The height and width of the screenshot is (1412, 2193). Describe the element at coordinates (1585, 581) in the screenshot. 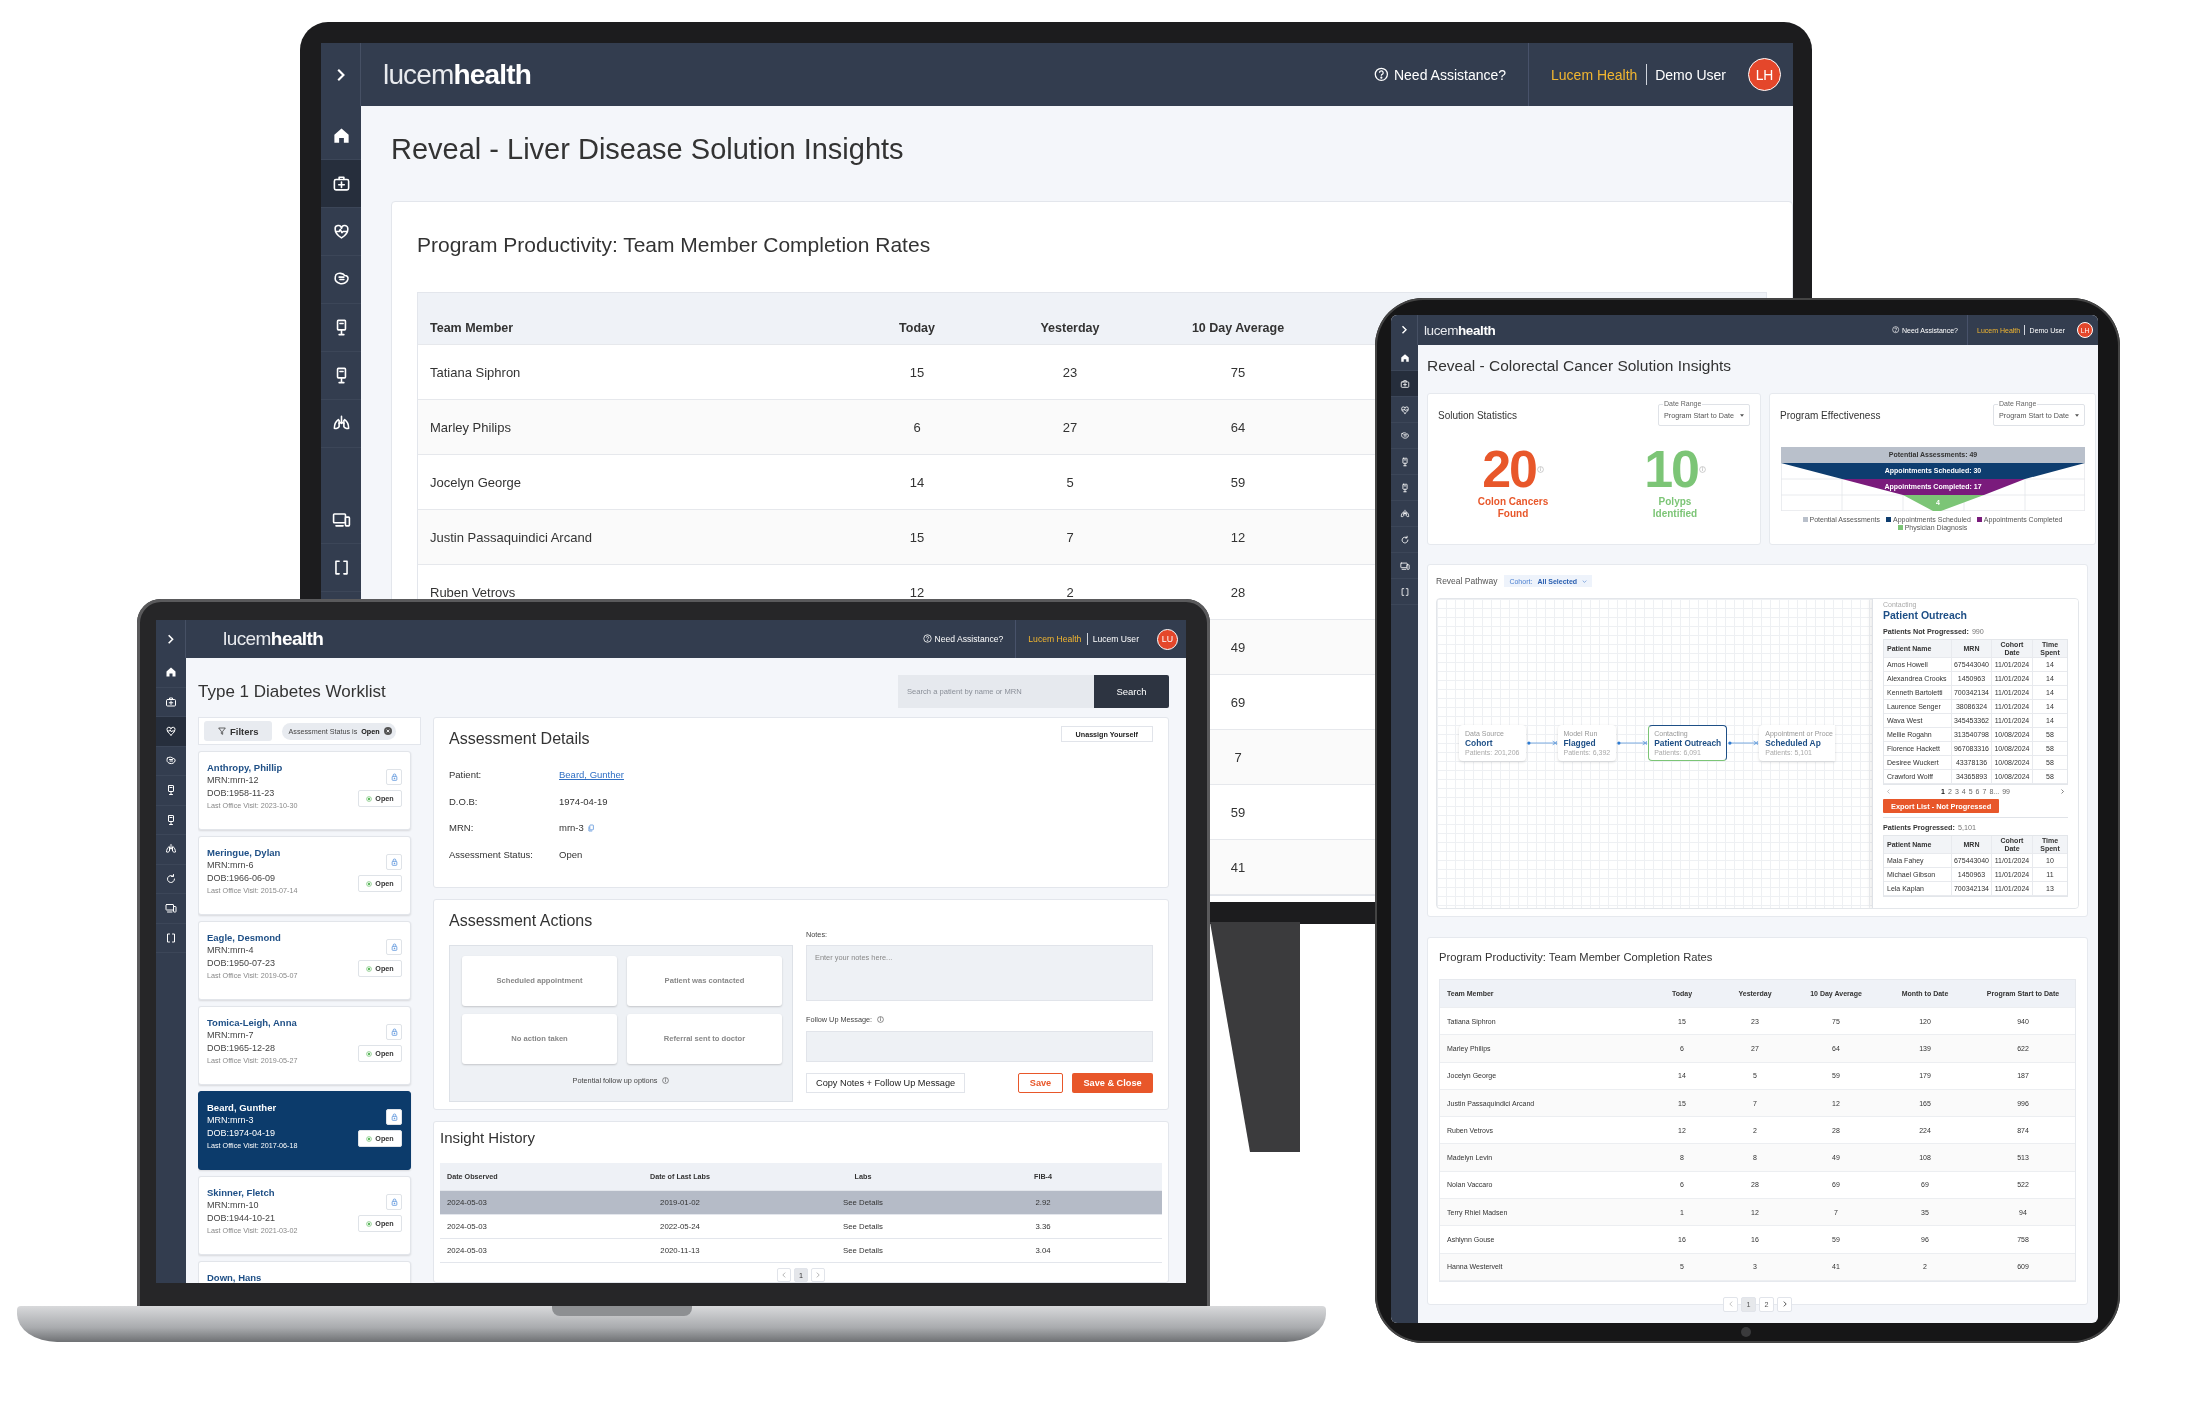

I see `chevron-down-icon` at that location.